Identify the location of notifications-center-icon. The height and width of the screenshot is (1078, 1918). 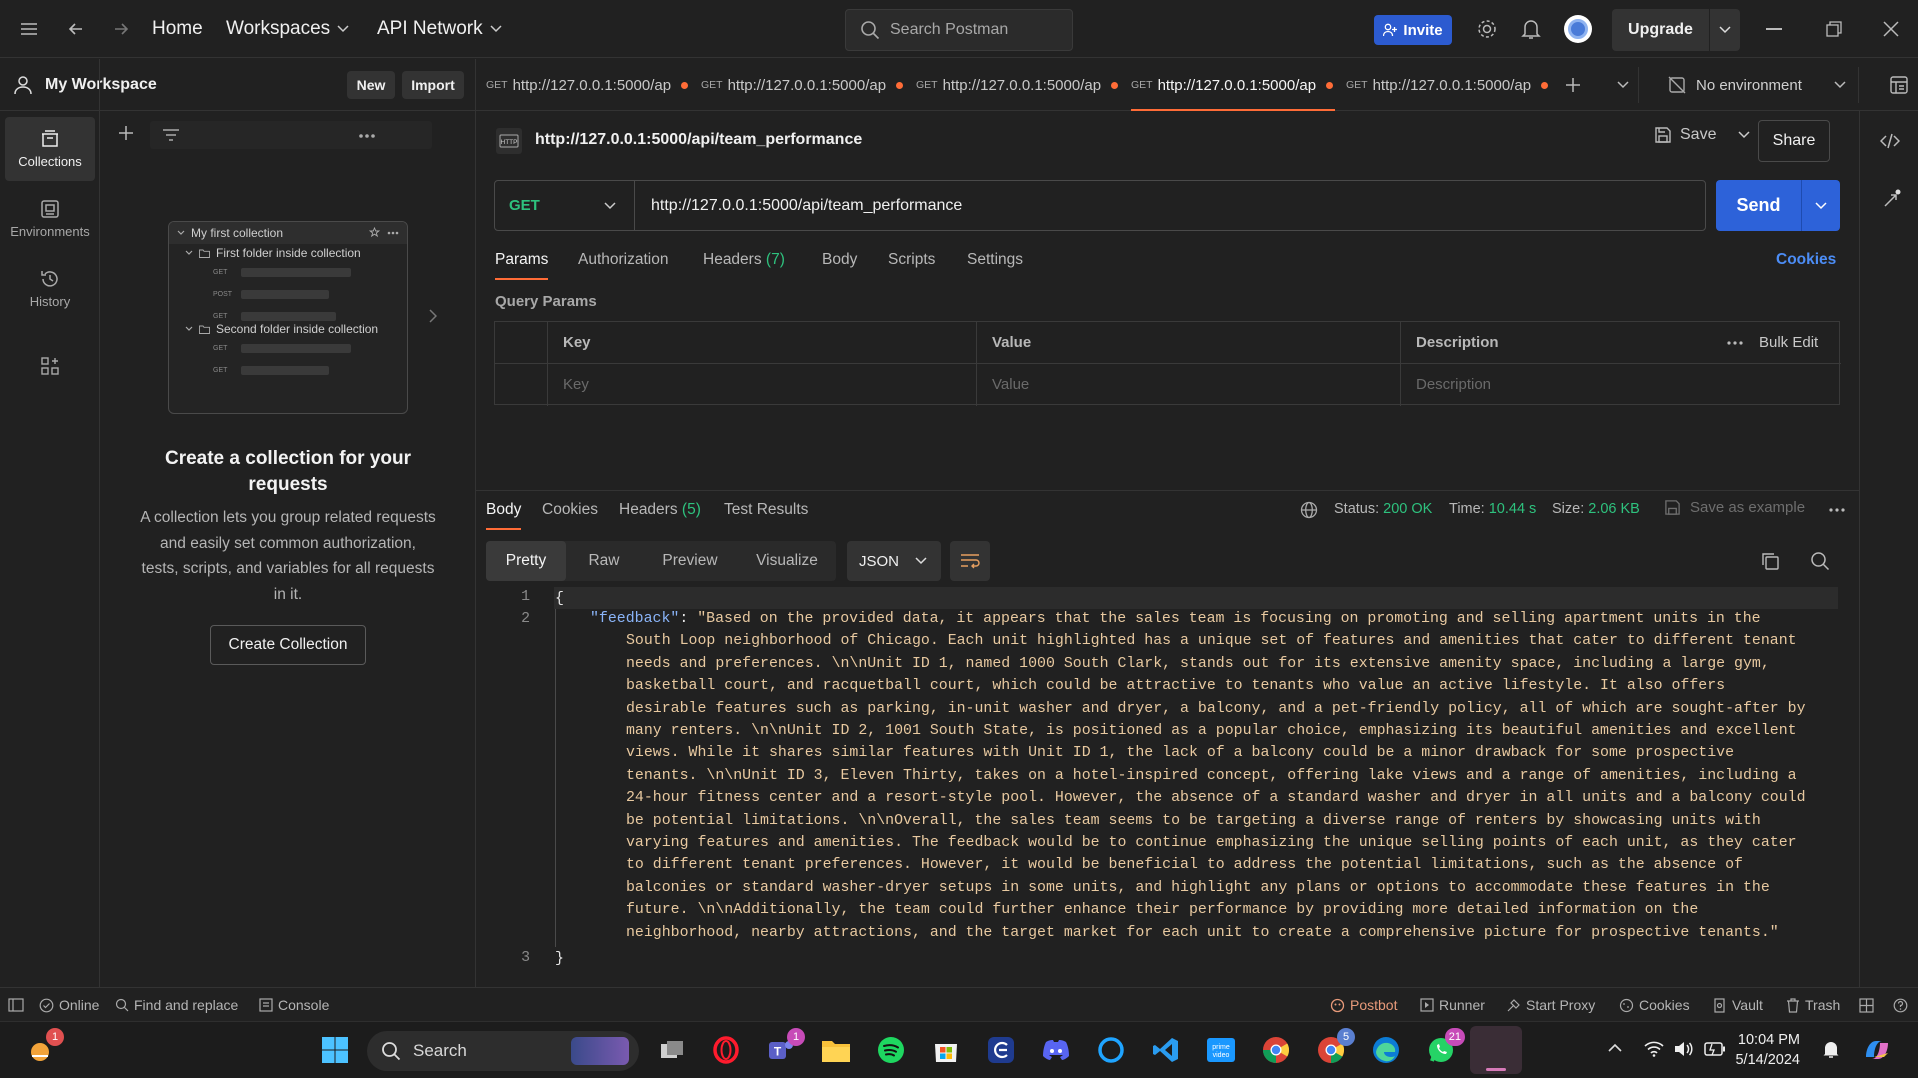
(1831, 1049).